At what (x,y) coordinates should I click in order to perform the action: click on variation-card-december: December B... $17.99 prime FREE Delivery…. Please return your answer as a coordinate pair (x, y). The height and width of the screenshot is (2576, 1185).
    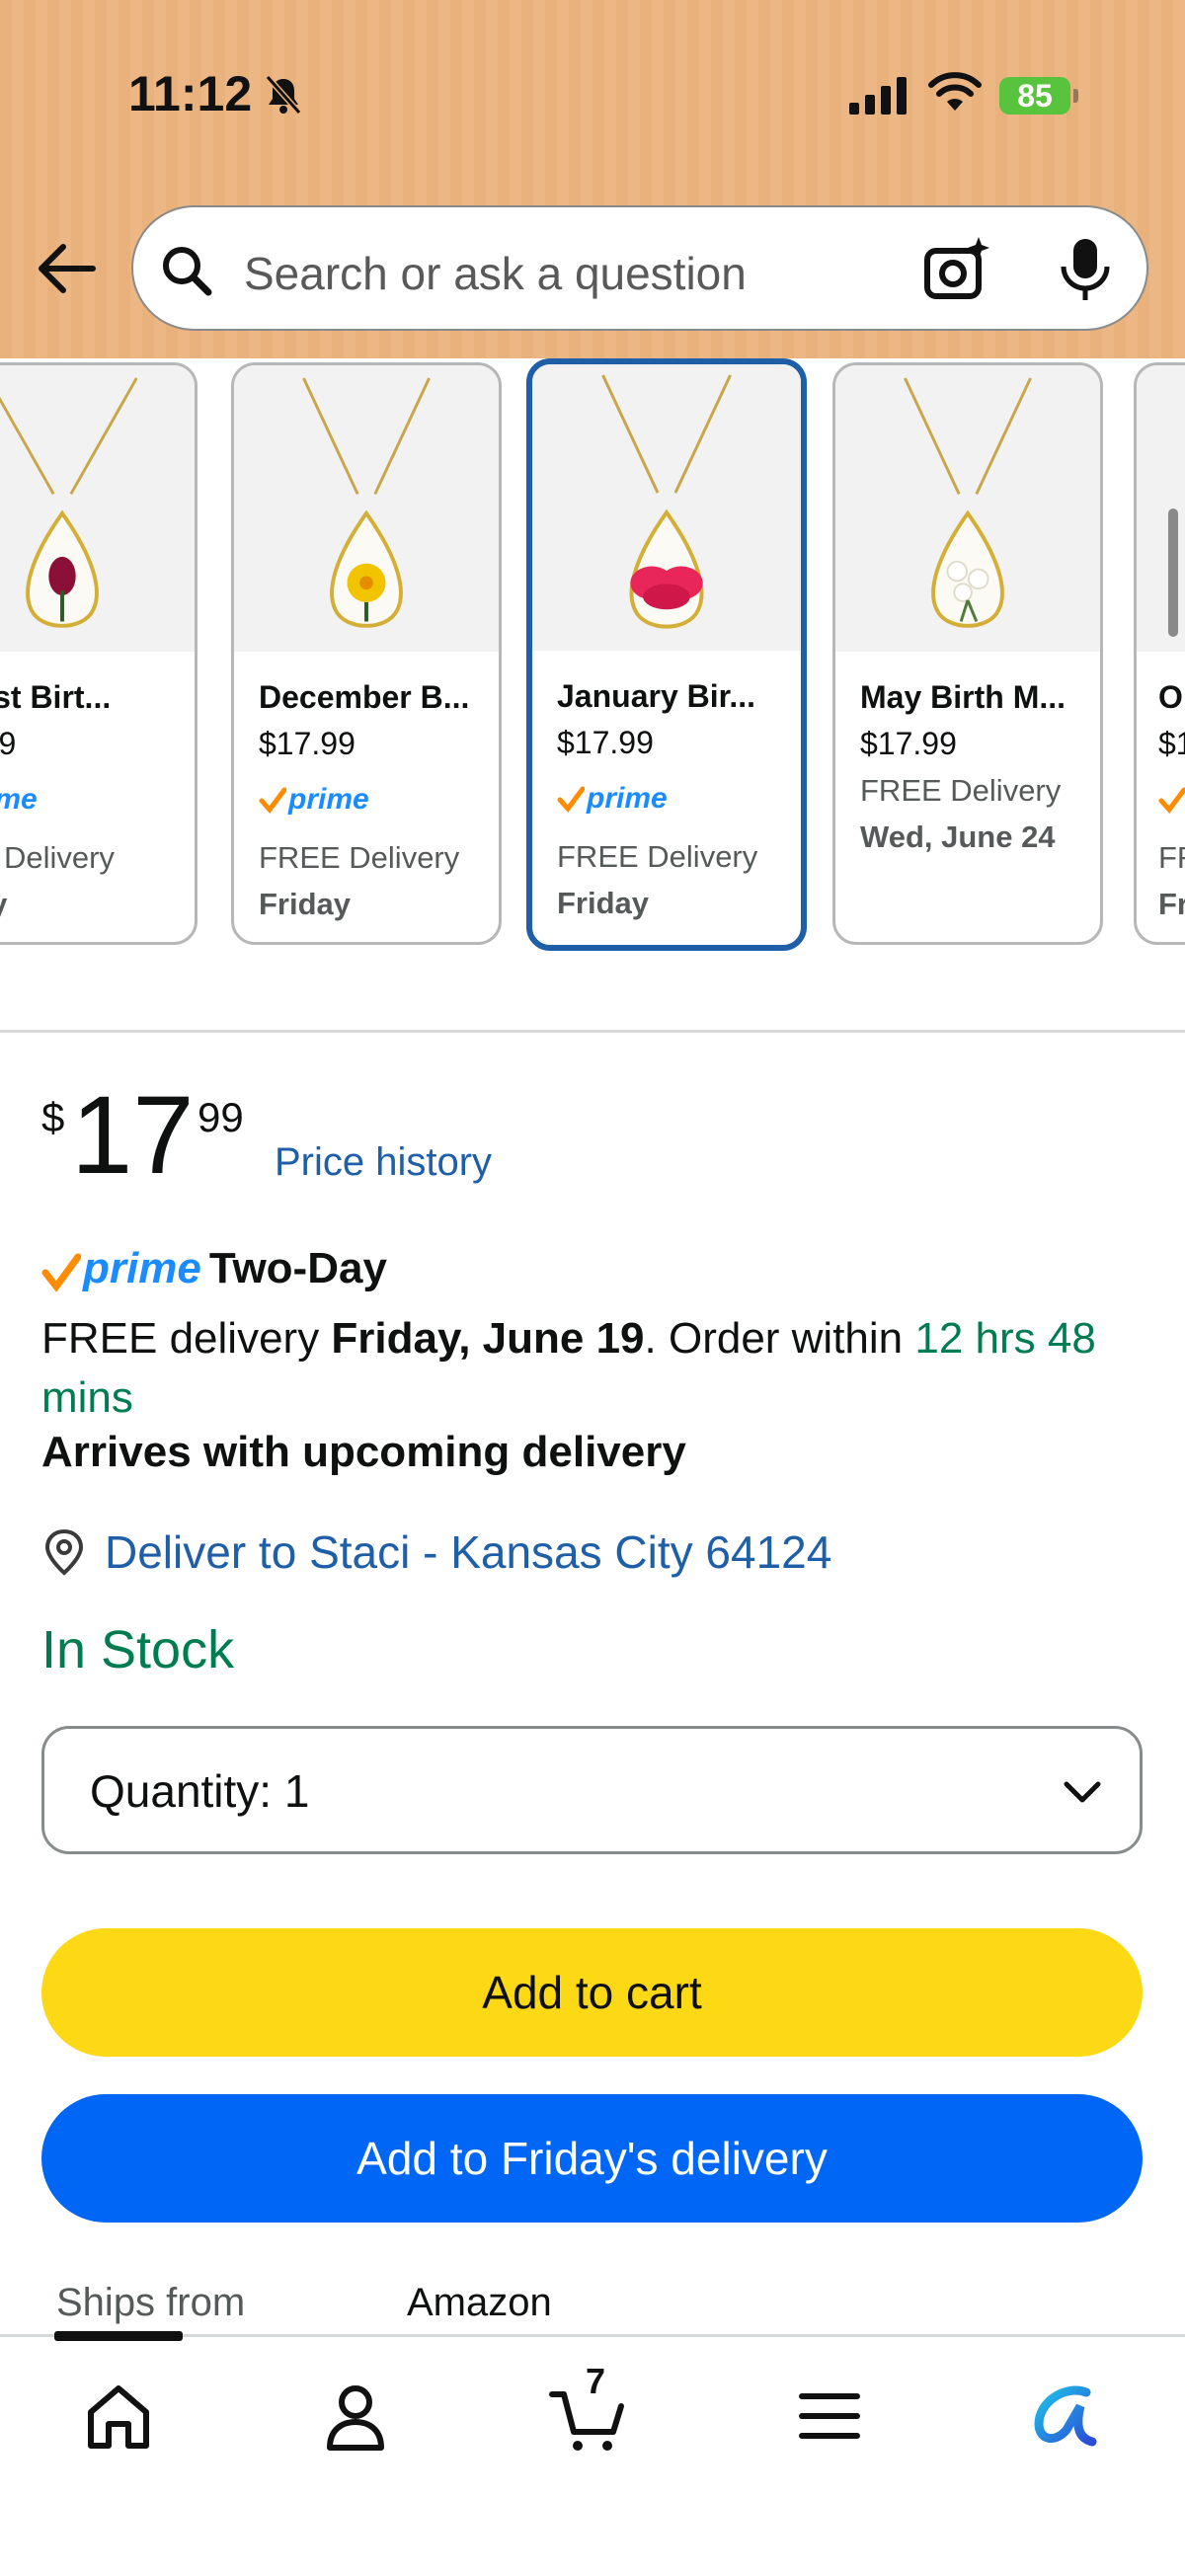
    Looking at the image, I should click on (367, 653).